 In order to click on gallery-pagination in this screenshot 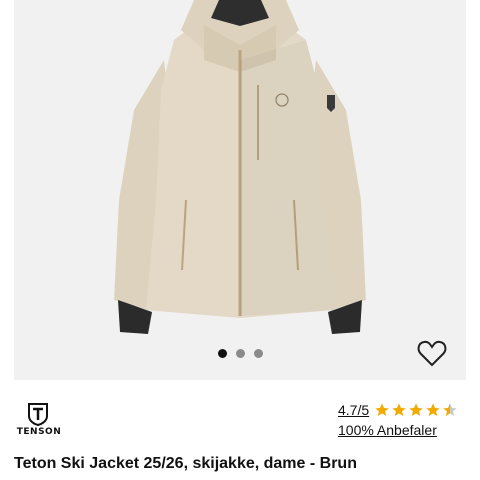, I will do `click(240, 355)`.